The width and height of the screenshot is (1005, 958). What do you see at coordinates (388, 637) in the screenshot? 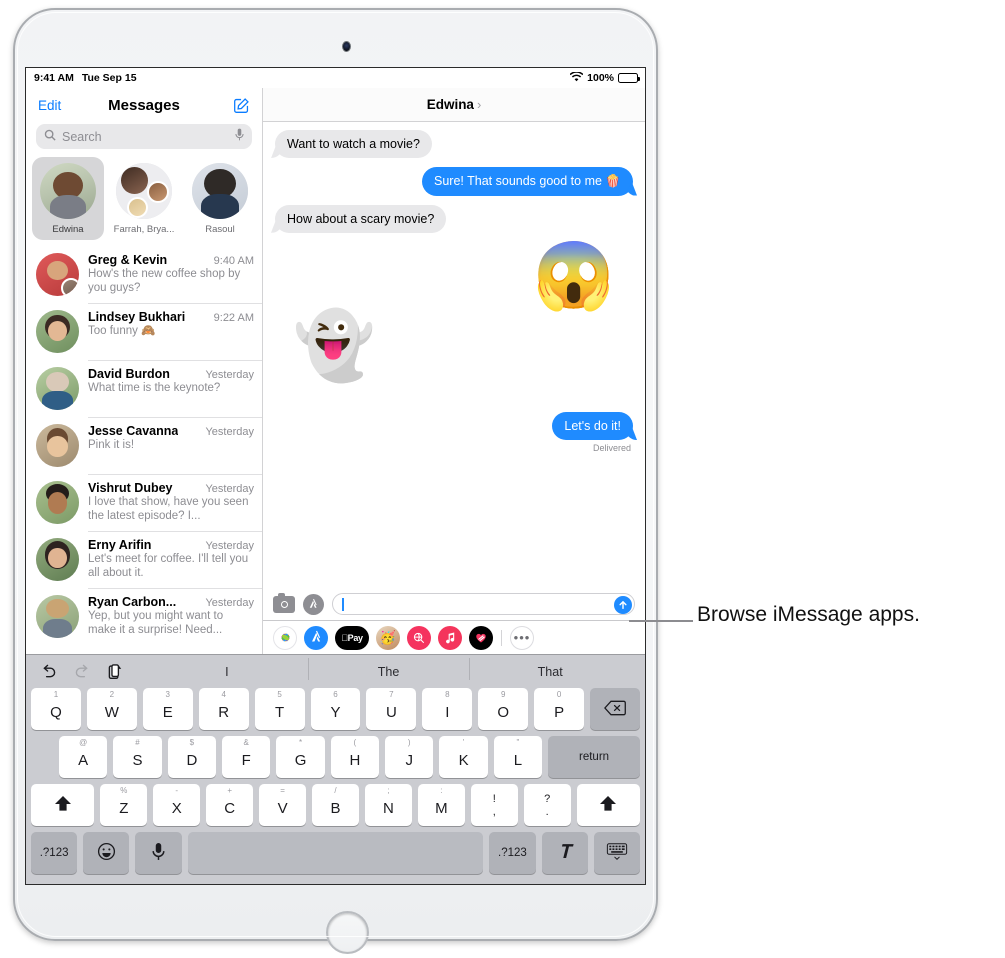
I see `memoji-stickers-app-icon: 🥳` at bounding box center [388, 637].